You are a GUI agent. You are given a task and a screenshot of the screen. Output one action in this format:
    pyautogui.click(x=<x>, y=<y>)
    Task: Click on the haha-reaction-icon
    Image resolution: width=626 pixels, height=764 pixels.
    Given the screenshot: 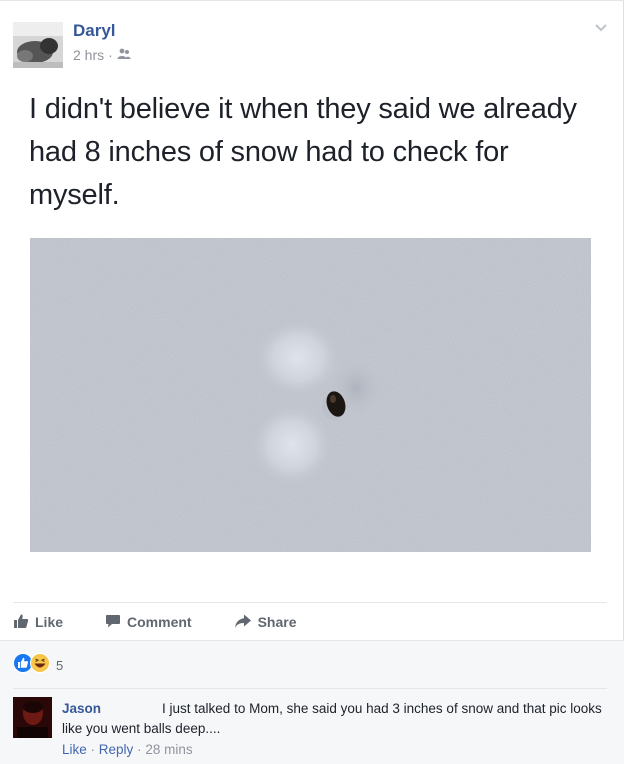 What is the action you would take?
    pyautogui.click(x=40, y=665)
    